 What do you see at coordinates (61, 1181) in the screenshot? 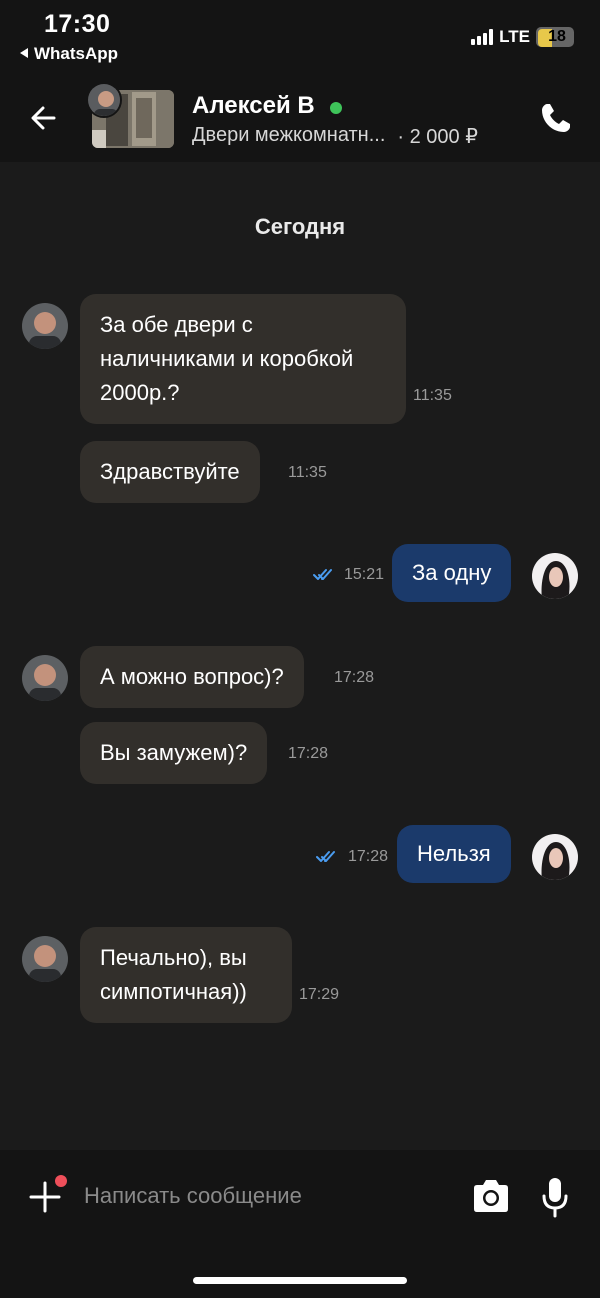
I see `notification-dot` at bounding box center [61, 1181].